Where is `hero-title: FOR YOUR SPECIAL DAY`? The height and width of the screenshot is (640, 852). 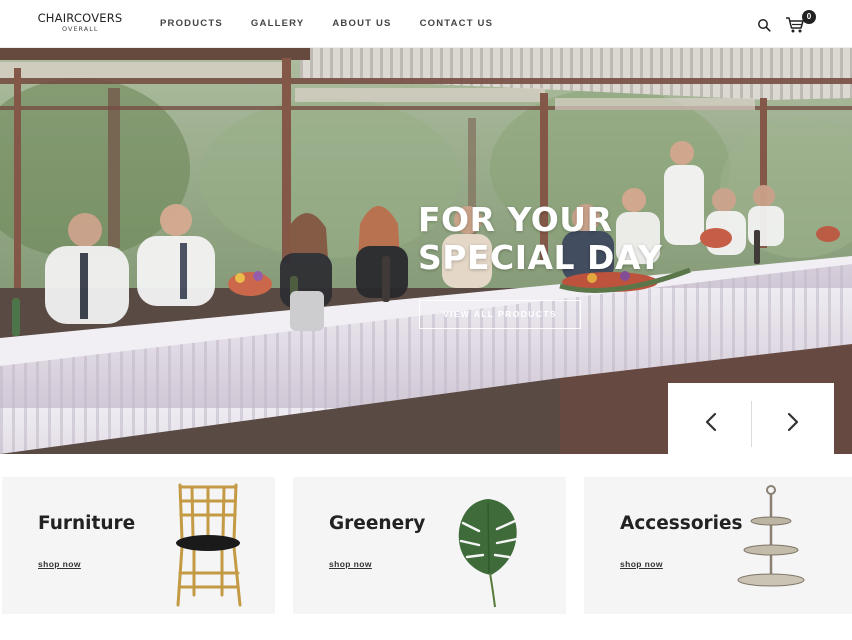 hero-title: FOR YOUR SPECIAL DAY is located at coordinates (540, 239).